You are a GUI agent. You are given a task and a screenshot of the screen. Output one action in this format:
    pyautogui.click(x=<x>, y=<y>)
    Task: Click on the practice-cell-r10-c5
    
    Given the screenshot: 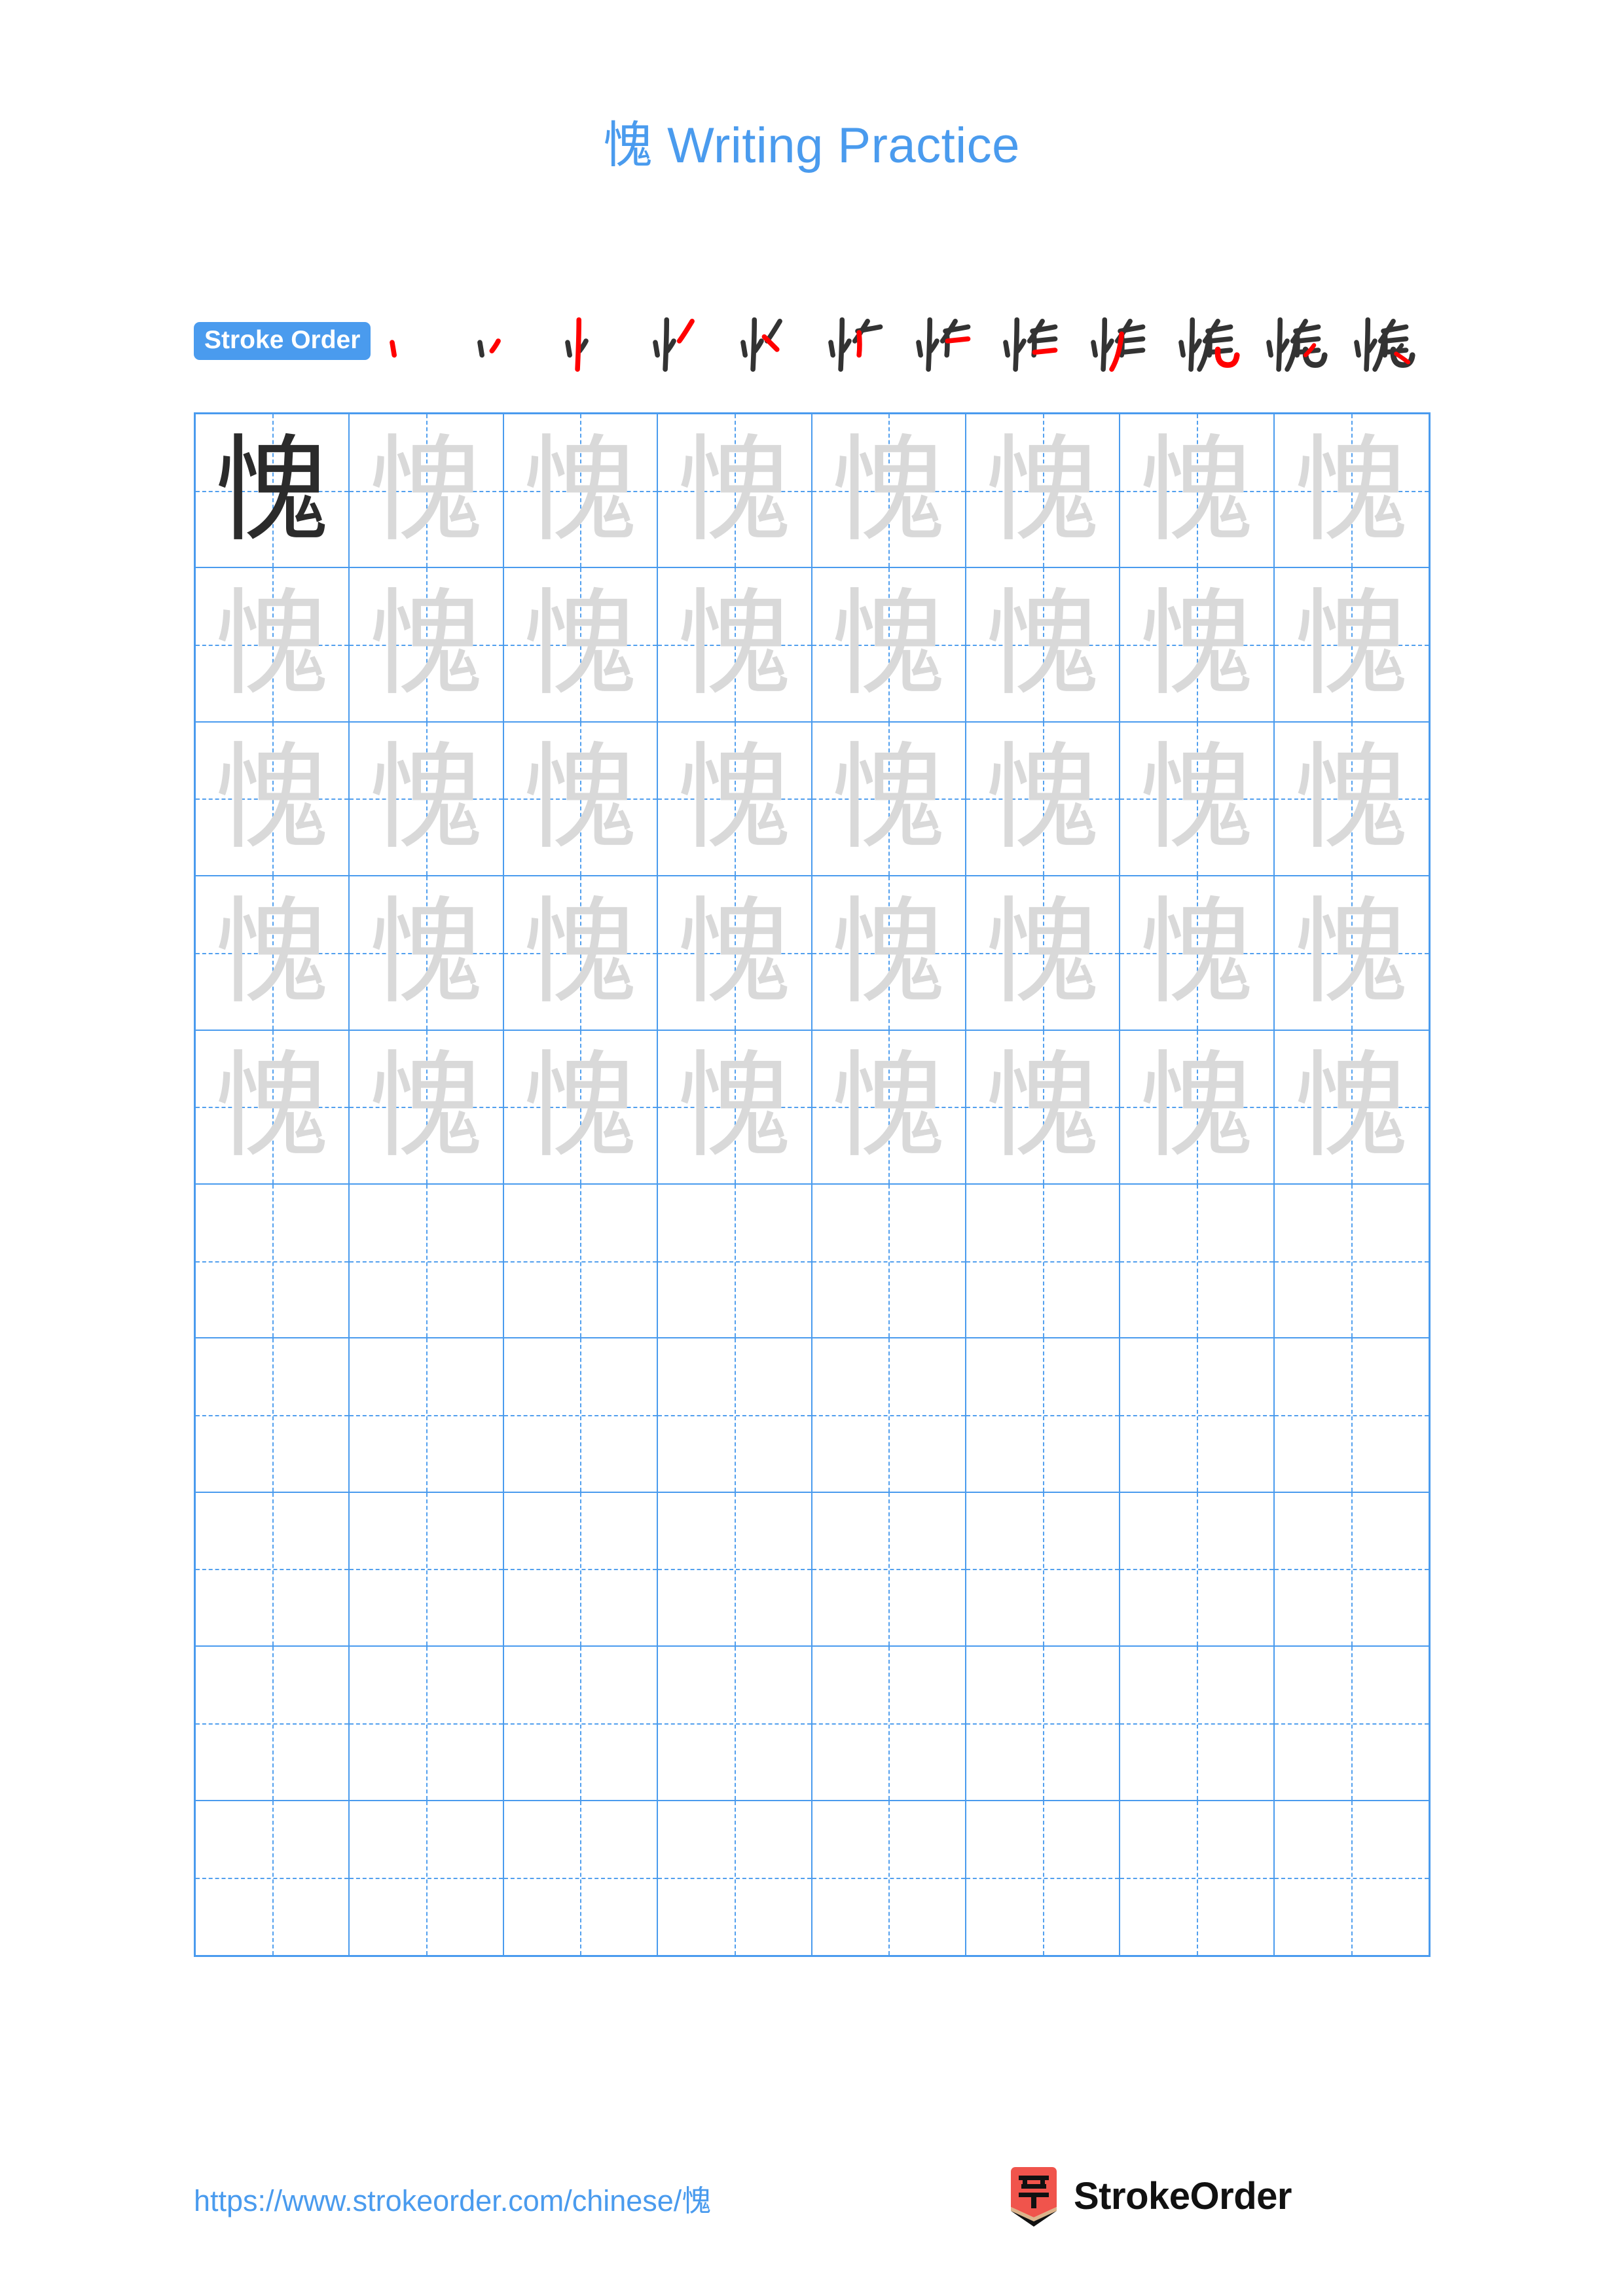 What is the action you would take?
    pyautogui.click(x=889, y=1878)
    